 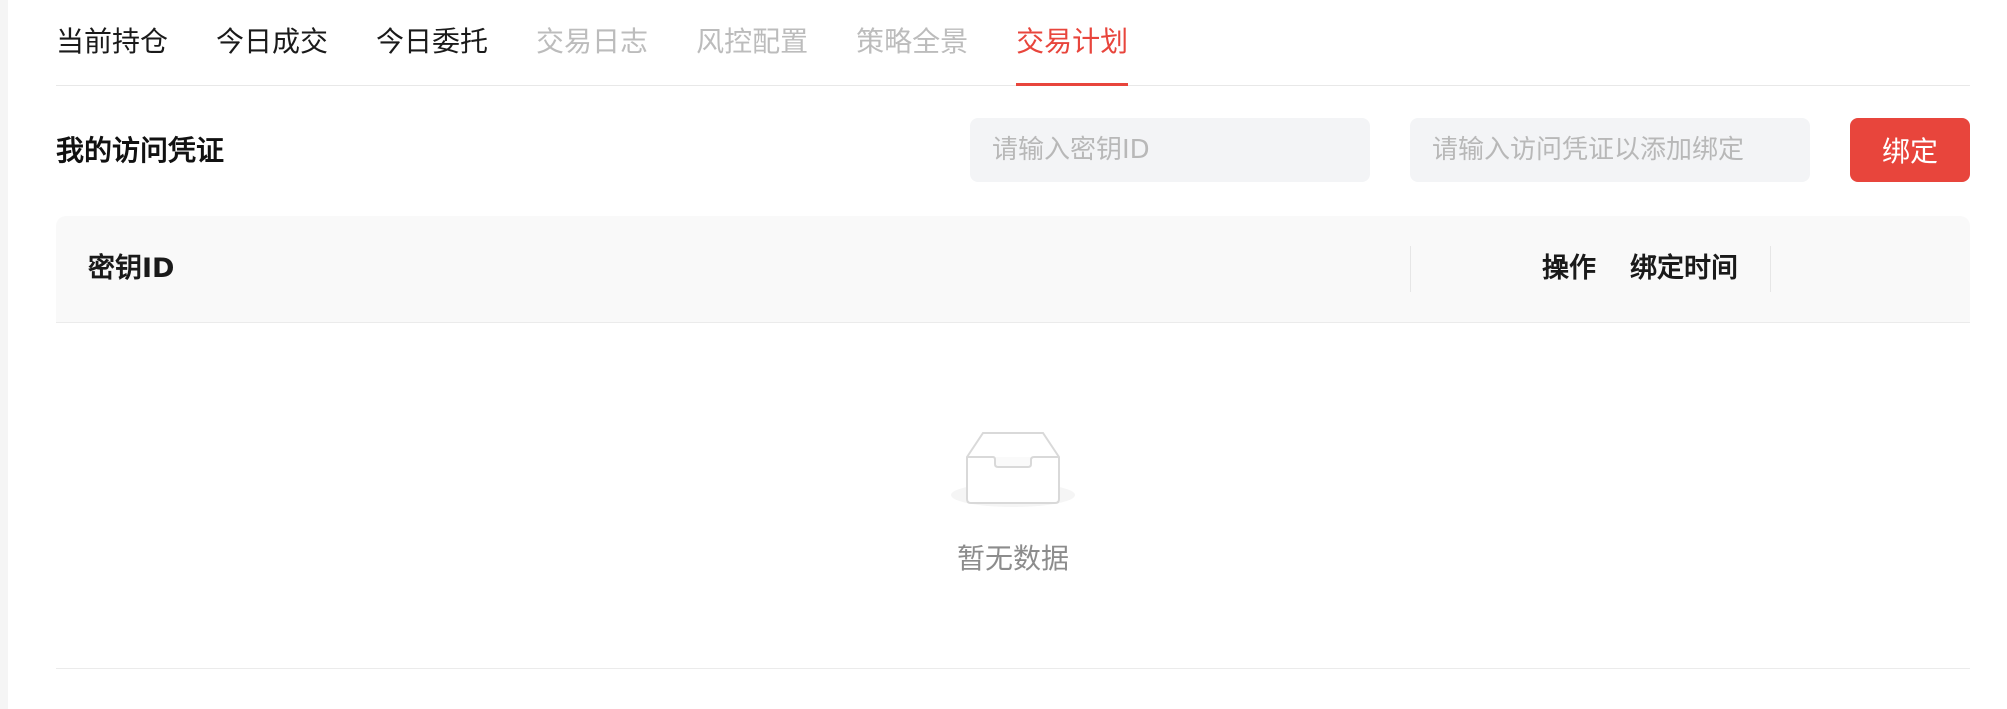 What do you see at coordinates (432, 42) in the screenshot?
I see `tab-today-orders: 今日委托` at bounding box center [432, 42].